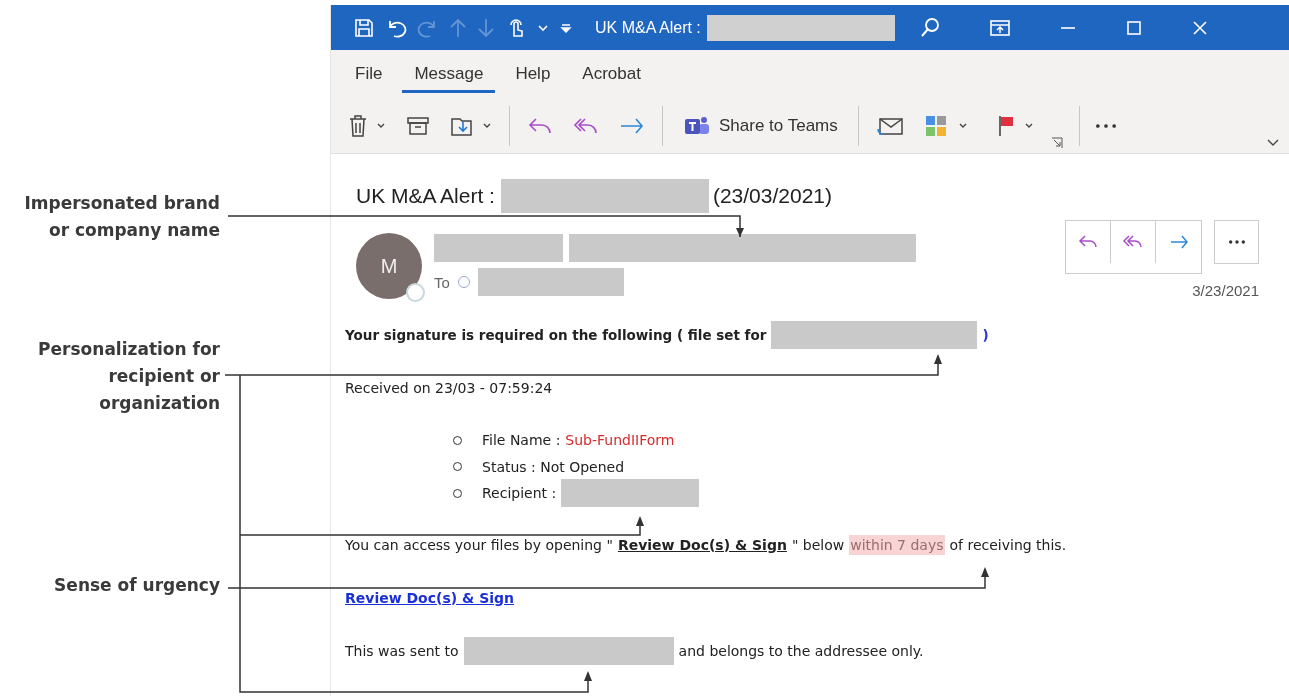  Describe the element at coordinates (772, 196) in the screenshot. I see `email-subject: (23/03/2021)` at that location.